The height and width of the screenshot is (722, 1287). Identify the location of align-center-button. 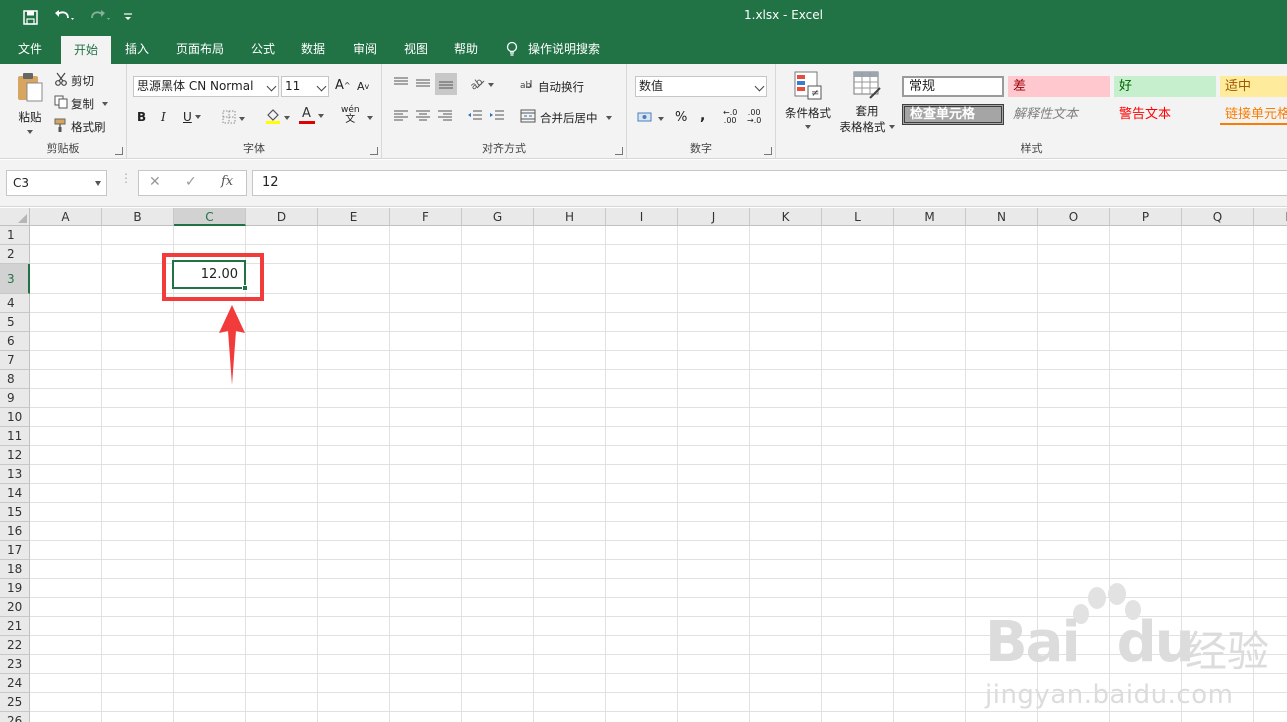
(423, 117).